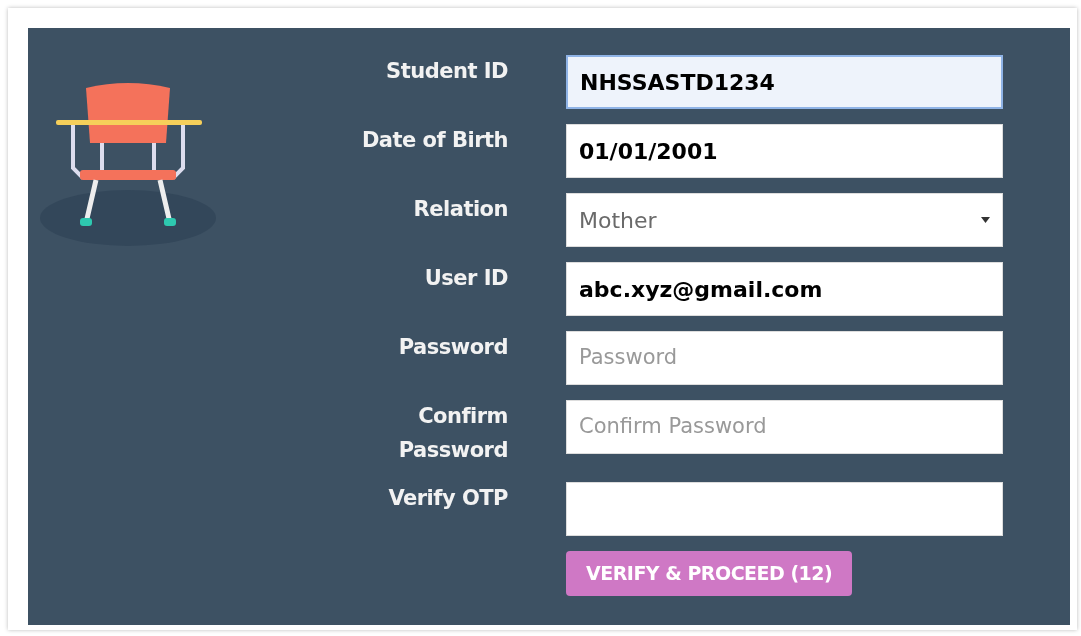  What do you see at coordinates (434, 140) in the screenshot?
I see `field-label: Date of Birth` at bounding box center [434, 140].